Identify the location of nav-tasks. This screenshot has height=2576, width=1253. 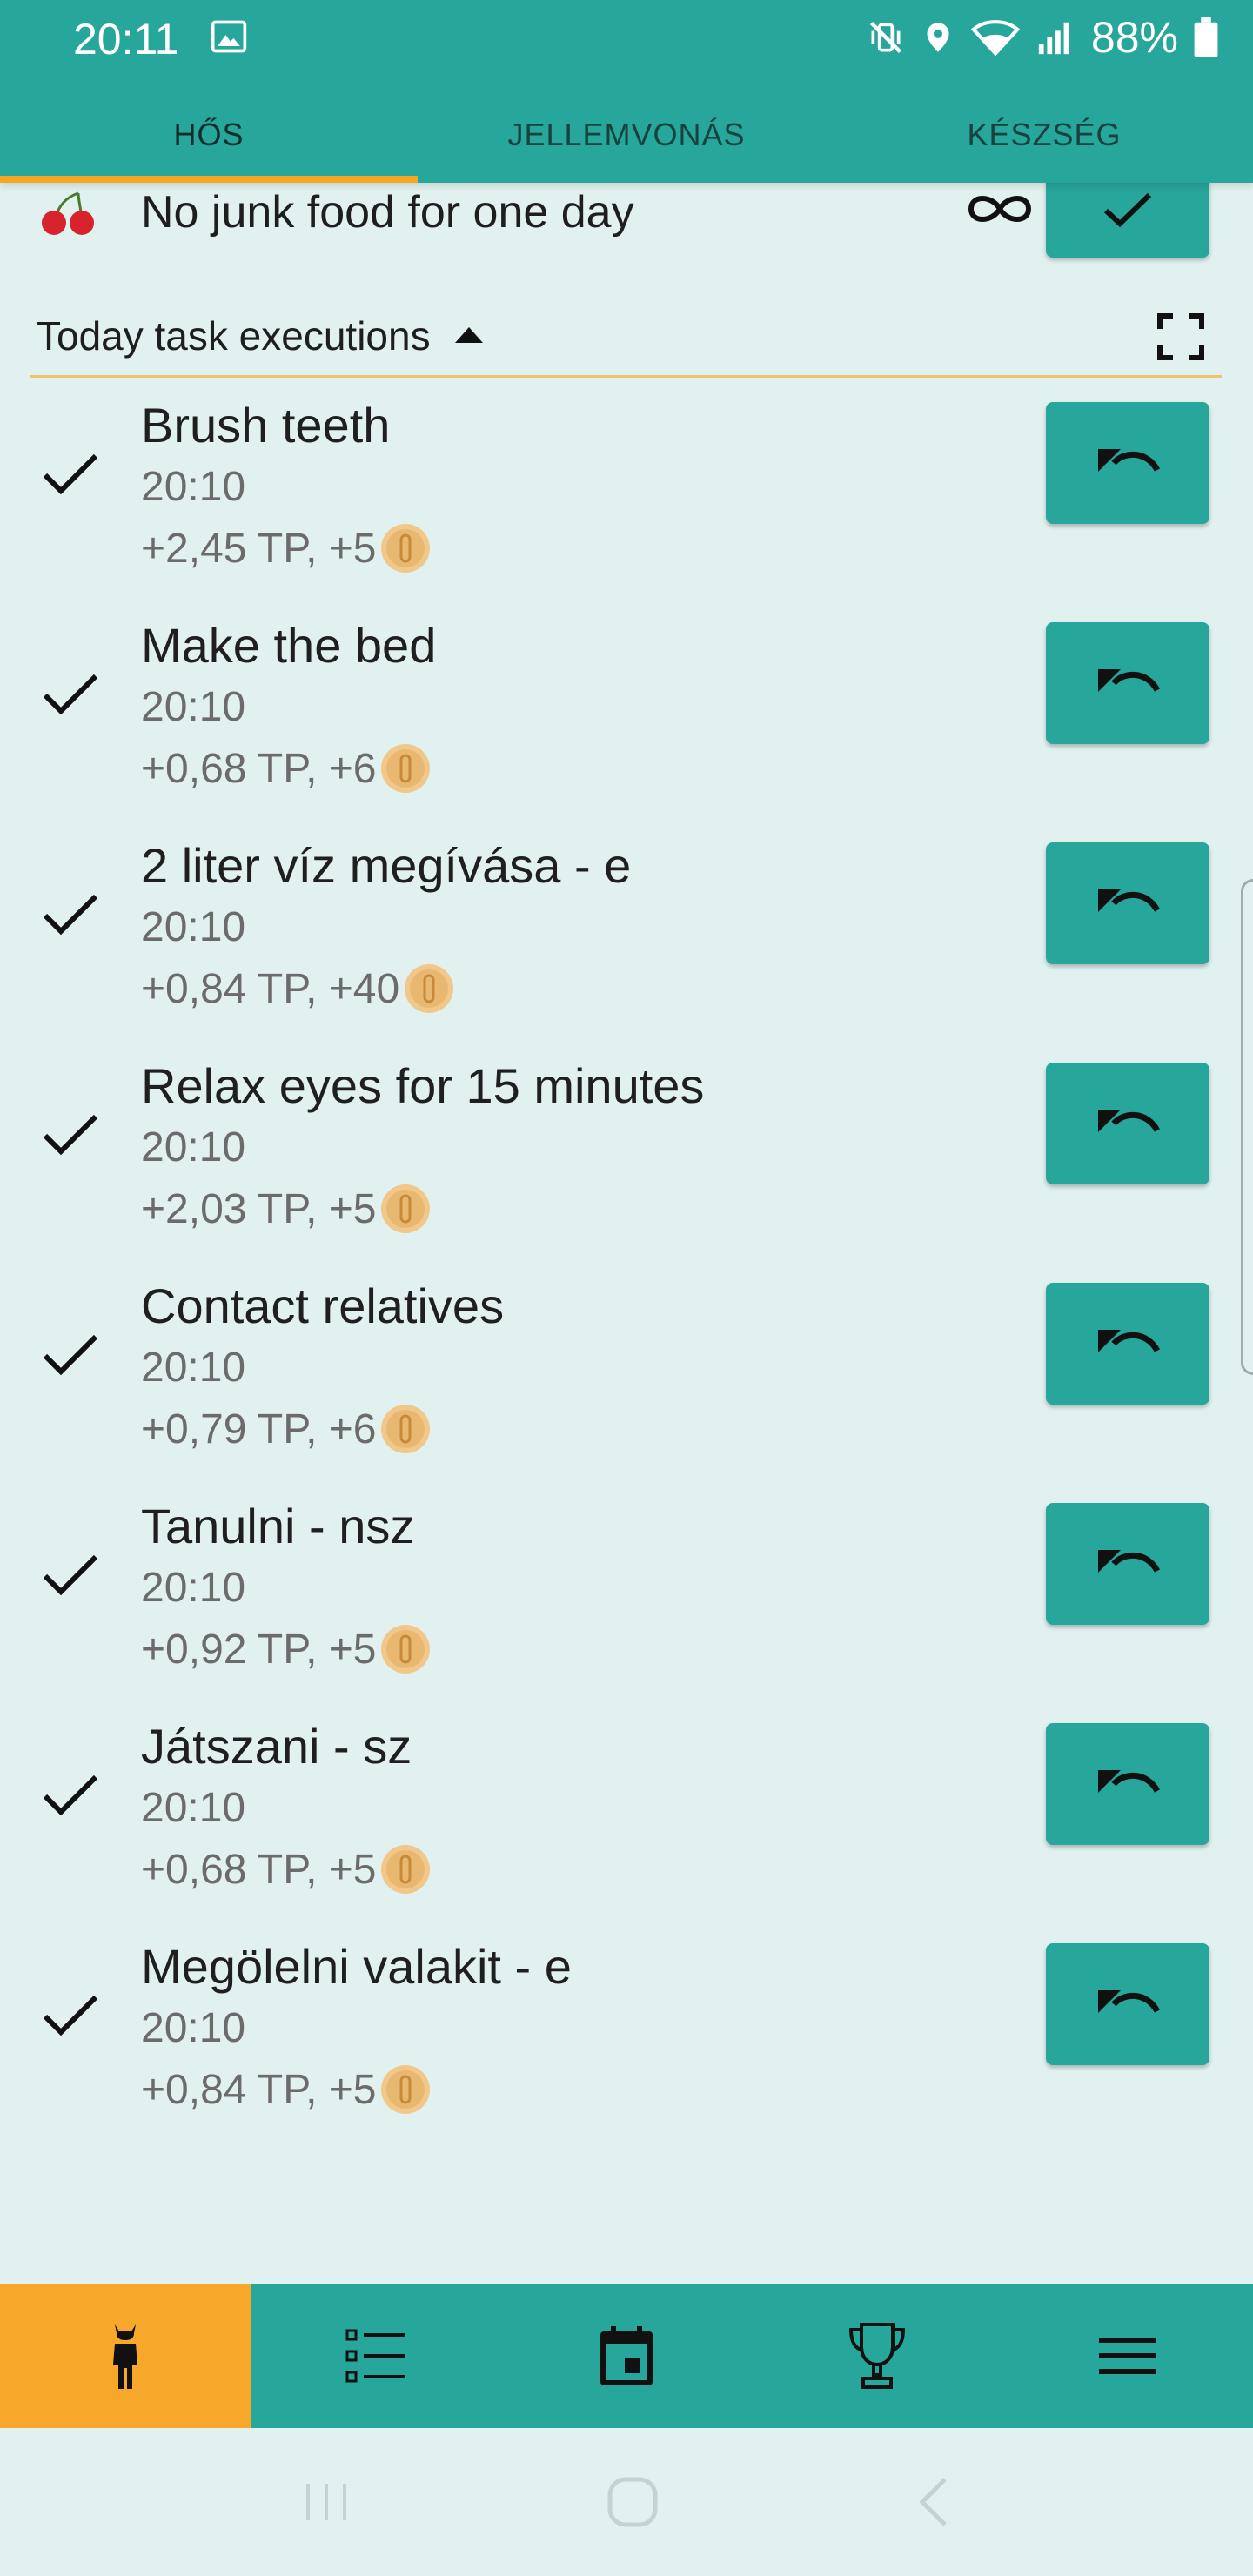
(376, 2356).